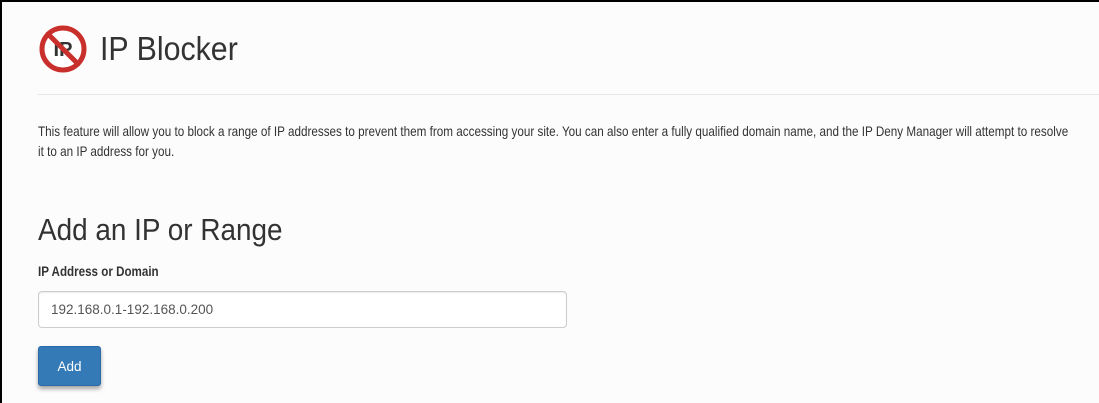  I want to click on page-header: IP IP Blocker, so click(144, 49).